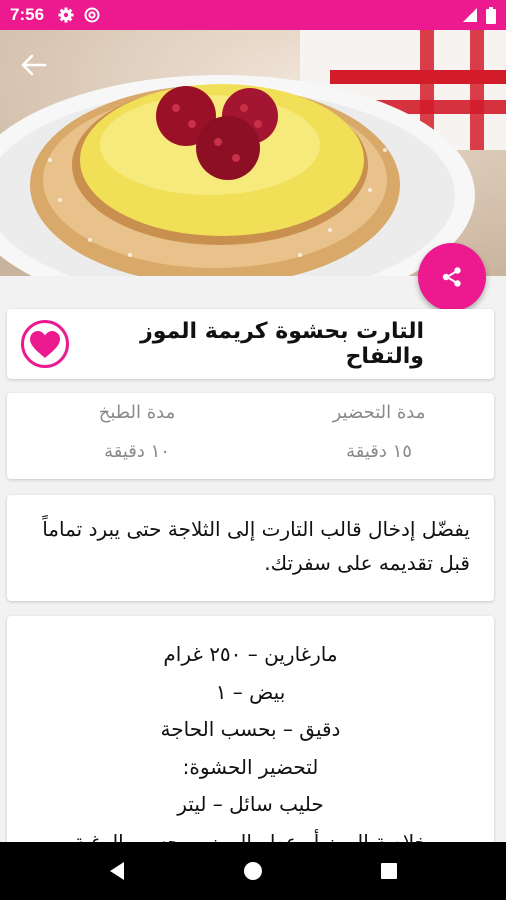 This screenshot has height=900, width=506. I want to click on at-icon, so click(92, 15).